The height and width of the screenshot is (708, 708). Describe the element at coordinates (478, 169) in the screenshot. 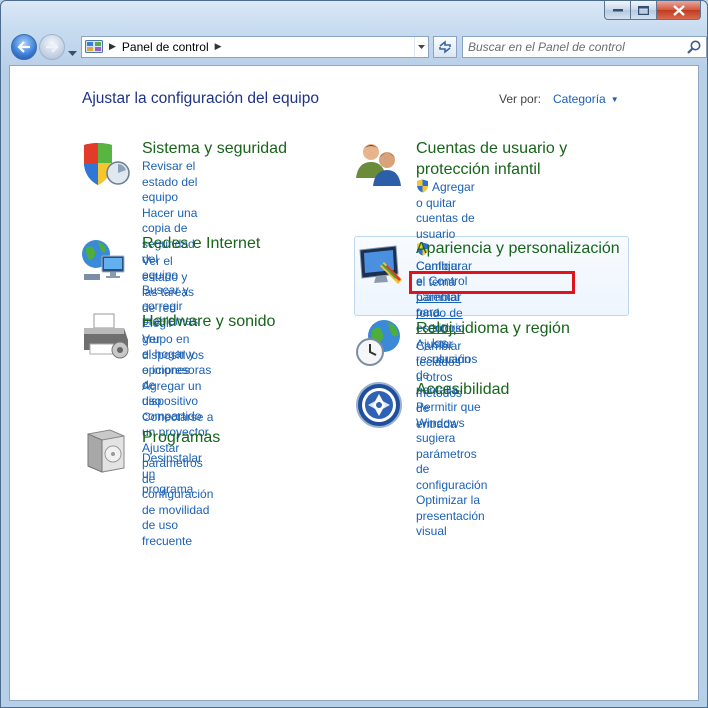

I see `category-title-user-accounts-line2: protección infantil` at that location.